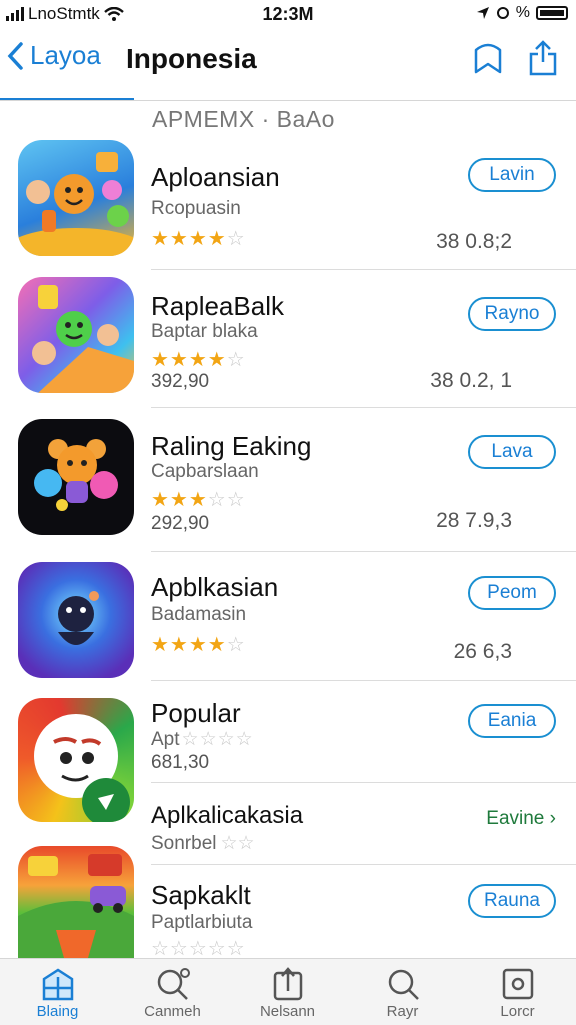 This screenshot has height=1025, width=576. I want to click on app-meta: 292,90, so click(180, 523).